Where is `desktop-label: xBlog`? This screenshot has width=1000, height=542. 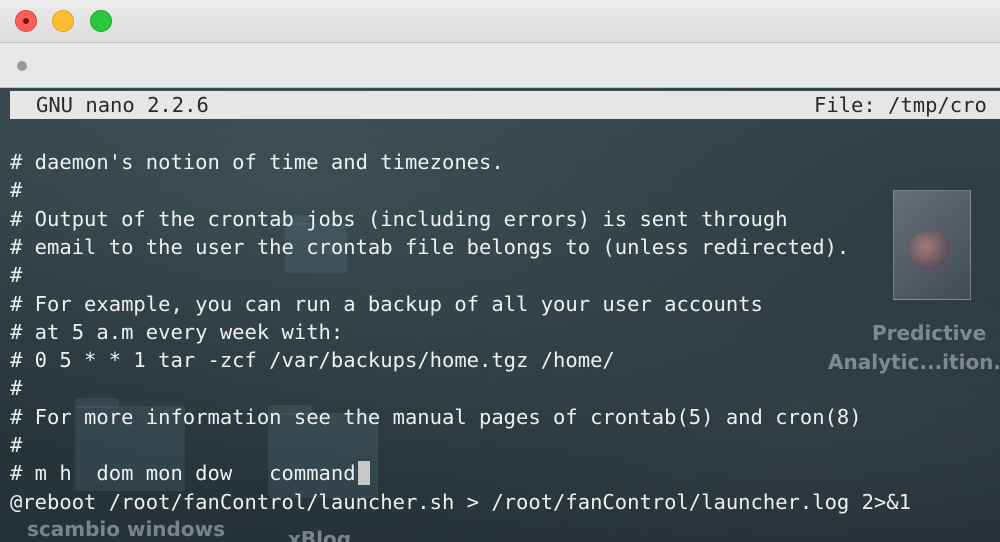 desktop-label: xBlog is located at coordinates (320, 534).